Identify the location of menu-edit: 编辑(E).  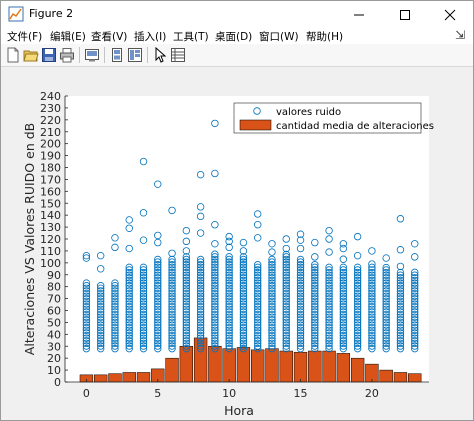
(68, 36).